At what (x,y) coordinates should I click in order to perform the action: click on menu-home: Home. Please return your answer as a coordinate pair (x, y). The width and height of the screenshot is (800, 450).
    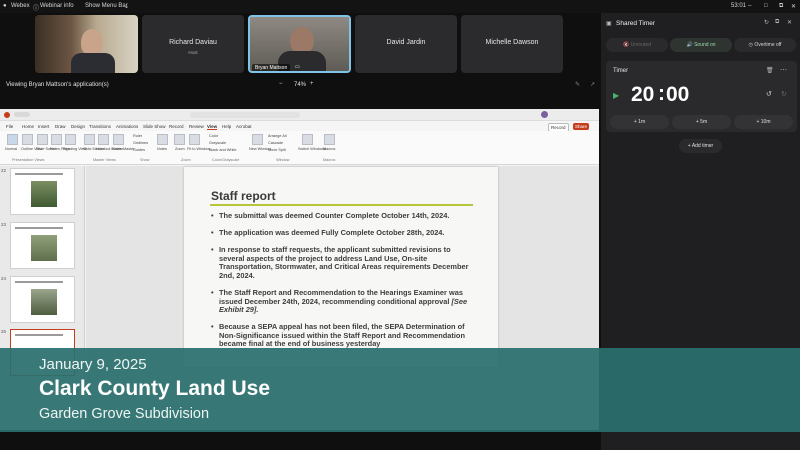
    Looking at the image, I should click on (28, 126).